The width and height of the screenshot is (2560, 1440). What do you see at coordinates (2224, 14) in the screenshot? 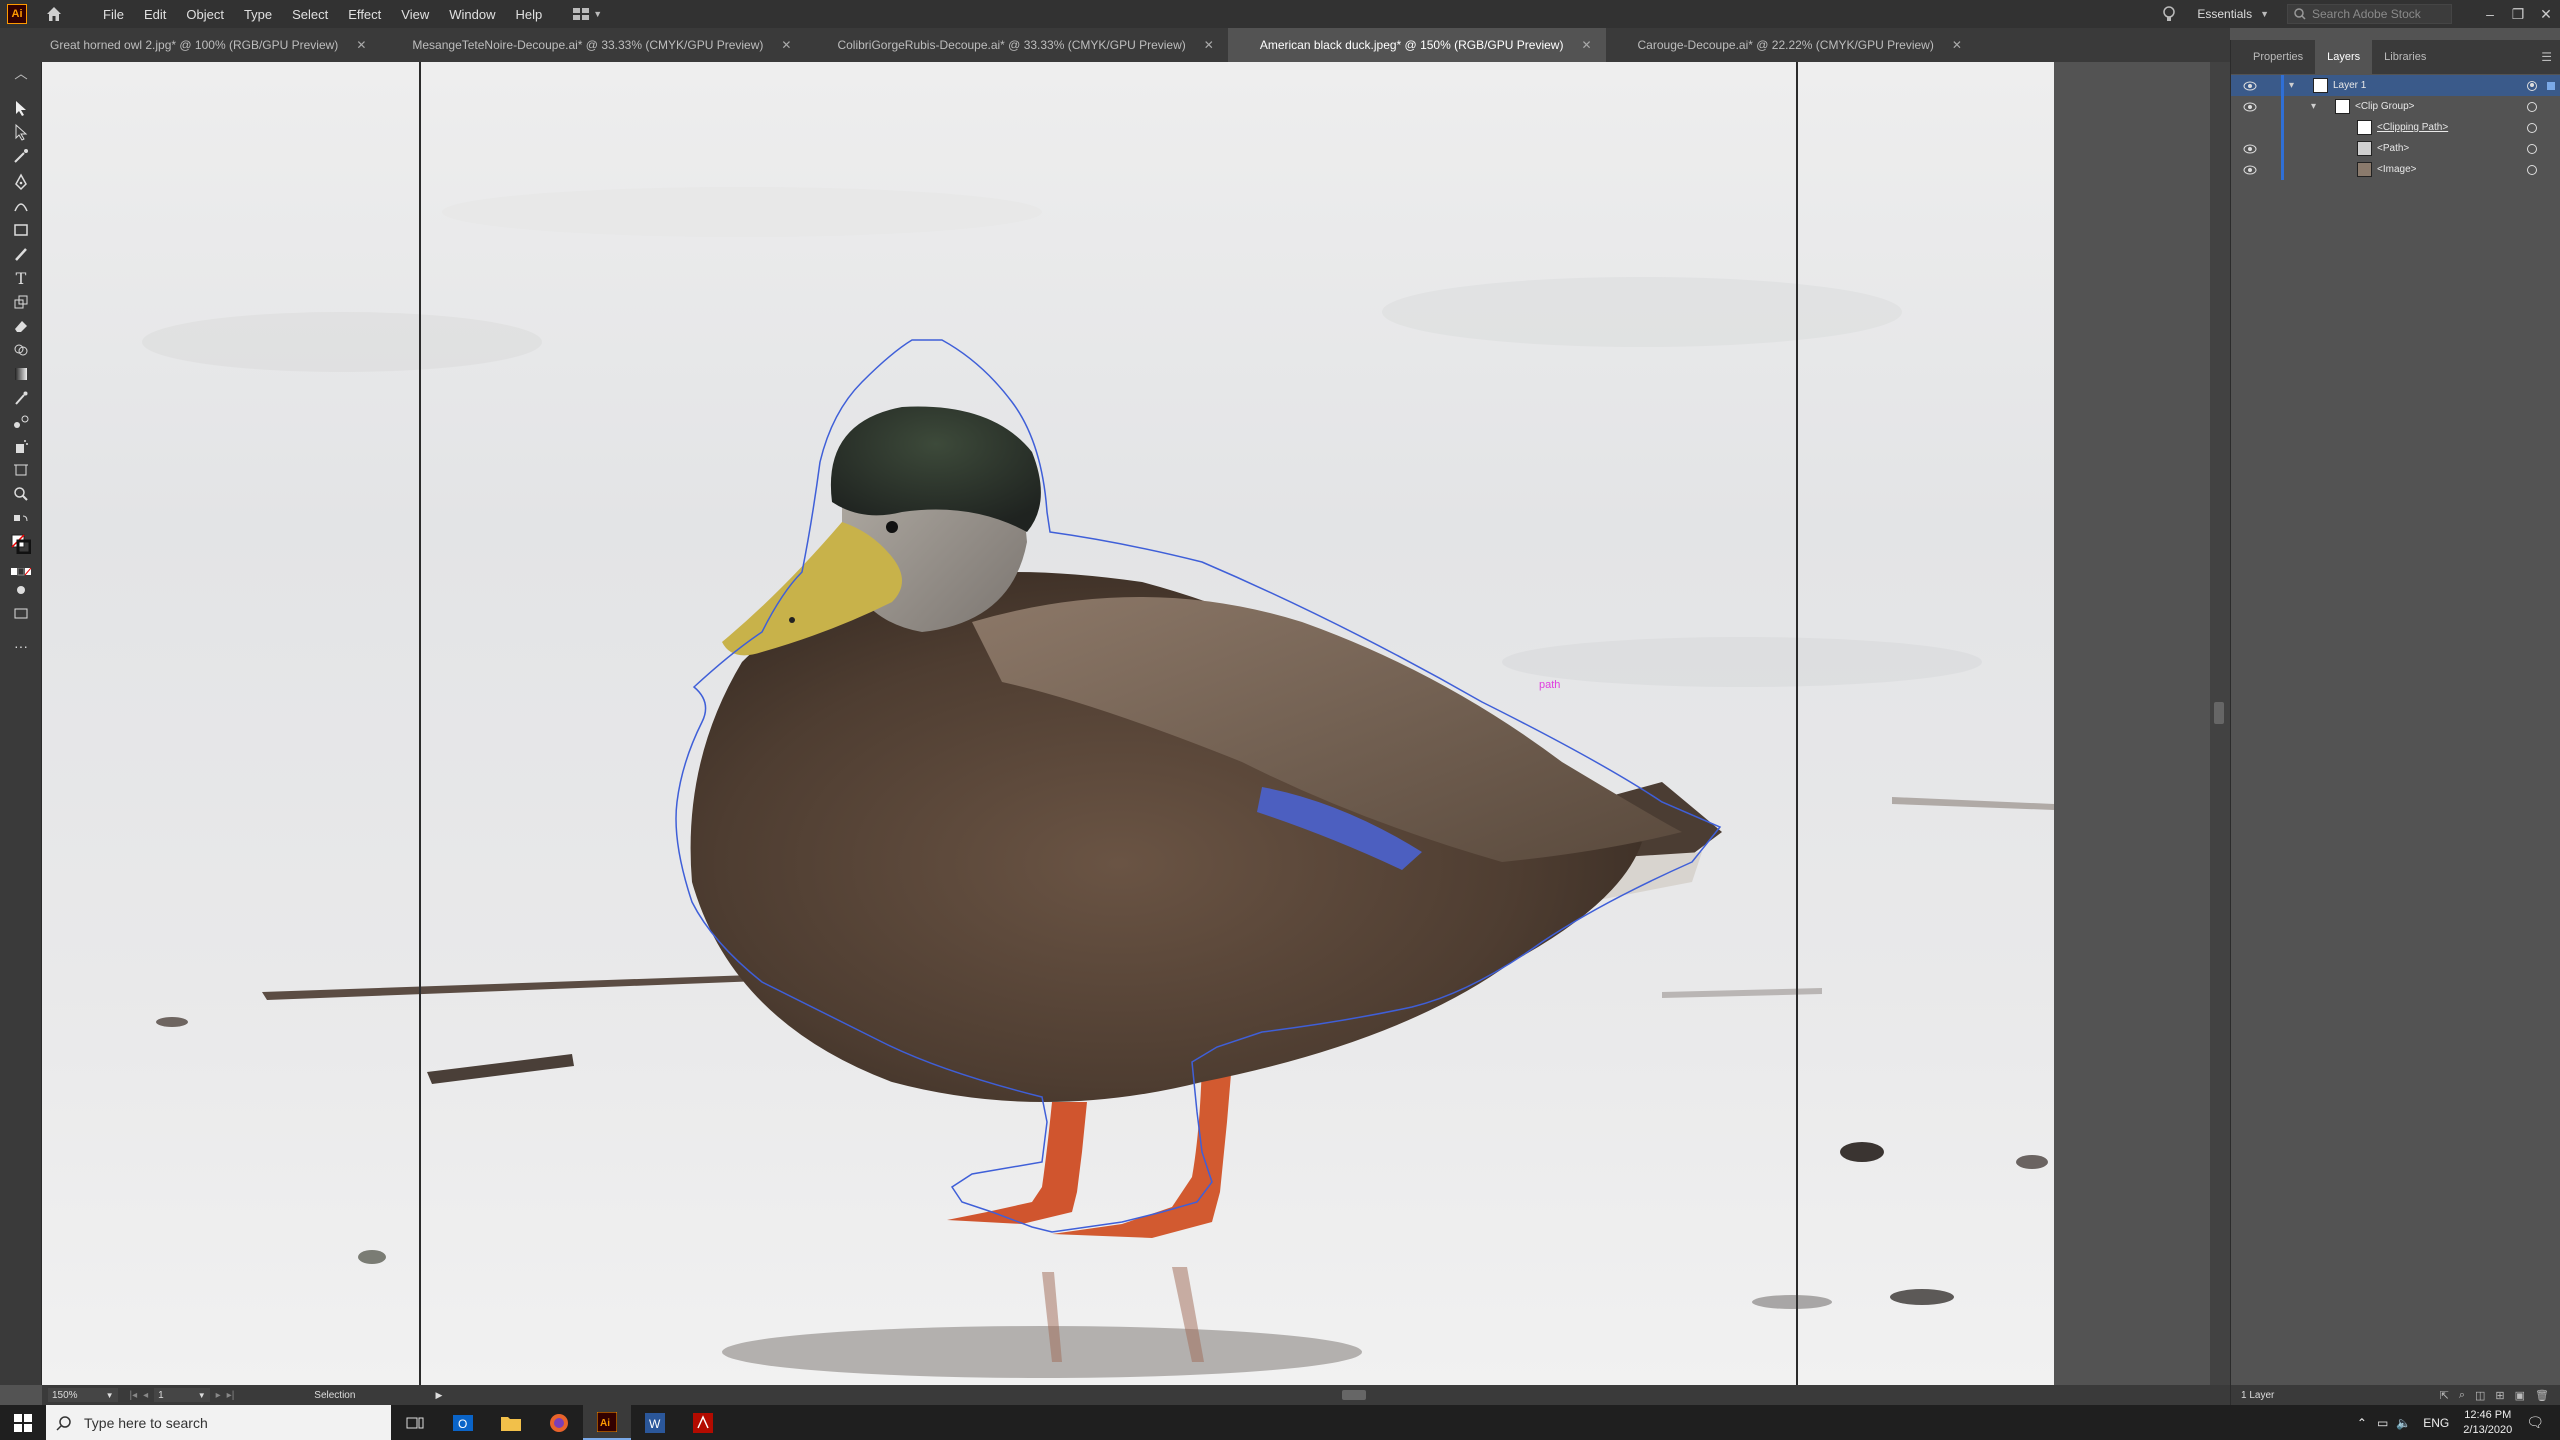
I see `workspace-switcher: Essentials` at bounding box center [2224, 14].